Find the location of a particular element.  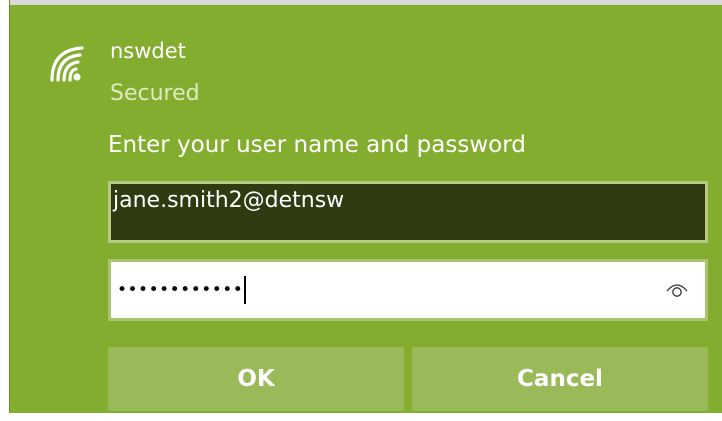

cancel-button: Cancel is located at coordinates (560, 379).